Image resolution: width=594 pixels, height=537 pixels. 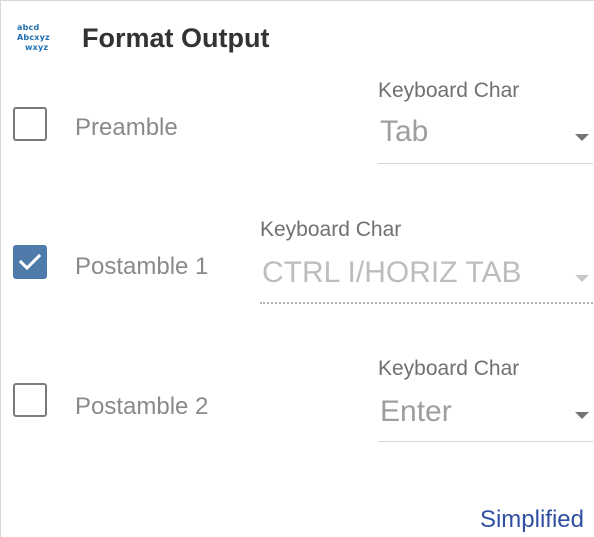 I want to click on postamble-2-field-label: Keyboard Char, so click(x=449, y=368).